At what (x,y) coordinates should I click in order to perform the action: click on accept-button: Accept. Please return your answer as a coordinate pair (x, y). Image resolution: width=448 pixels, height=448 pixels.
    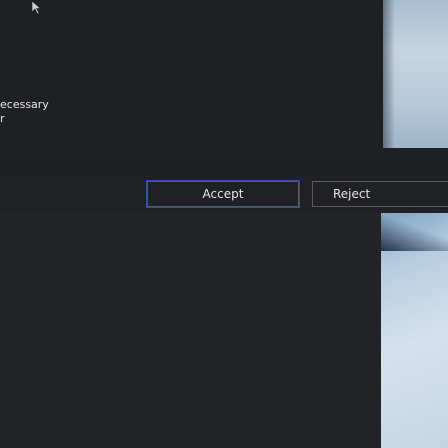
    Looking at the image, I should click on (223, 194).